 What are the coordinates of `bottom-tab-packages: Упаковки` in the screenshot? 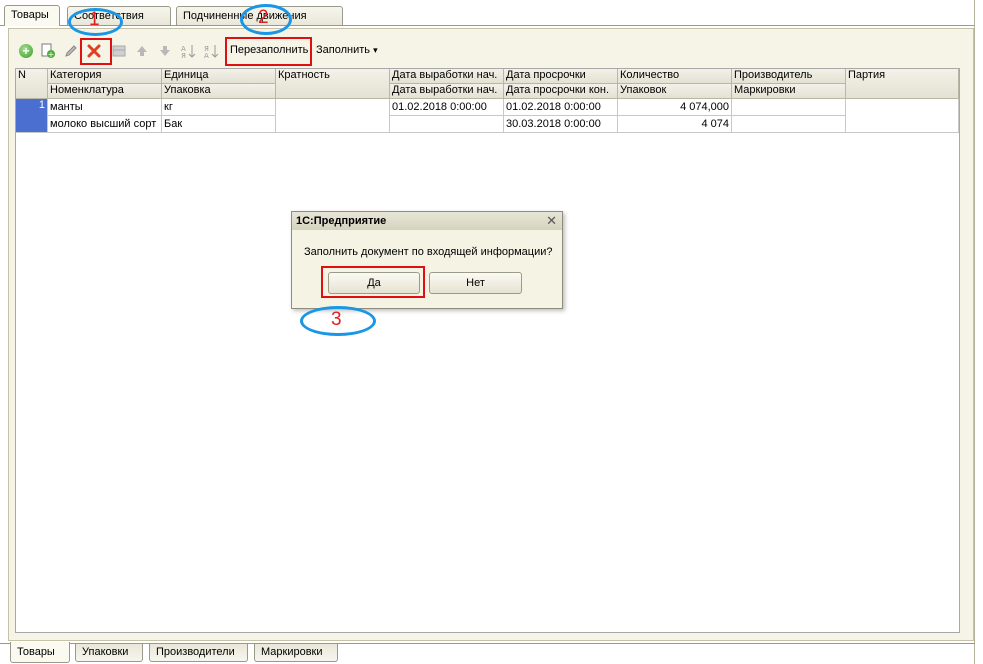 It's located at (109, 653).